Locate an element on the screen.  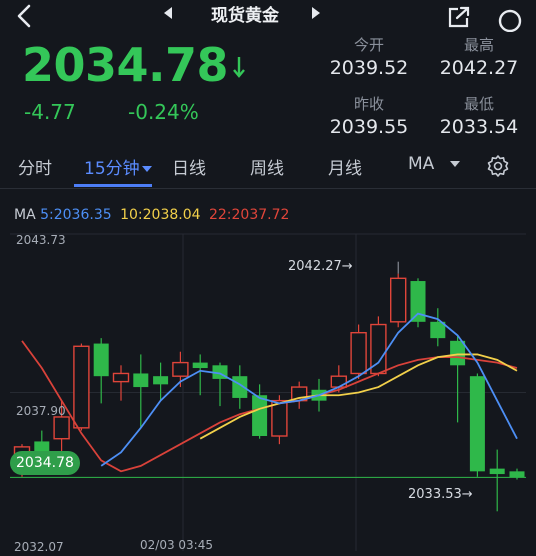
tab-daily: 日线 is located at coordinates (189, 166).